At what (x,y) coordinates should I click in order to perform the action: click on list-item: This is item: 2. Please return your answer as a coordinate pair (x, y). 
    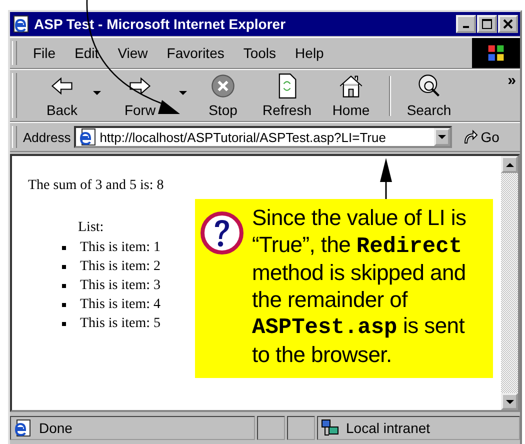
    Looking at the image, I should click on (120, 266).